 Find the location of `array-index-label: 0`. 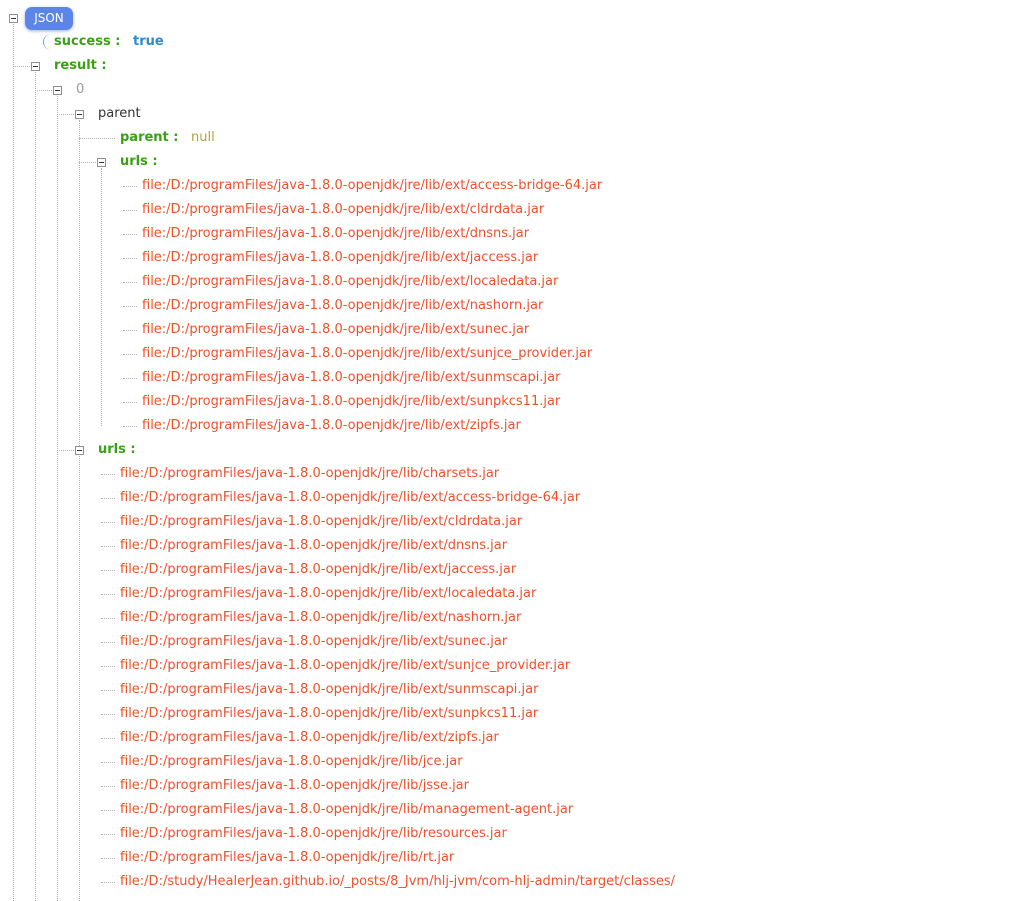

array-index-label: 0 is located at coordinates (80, 89).